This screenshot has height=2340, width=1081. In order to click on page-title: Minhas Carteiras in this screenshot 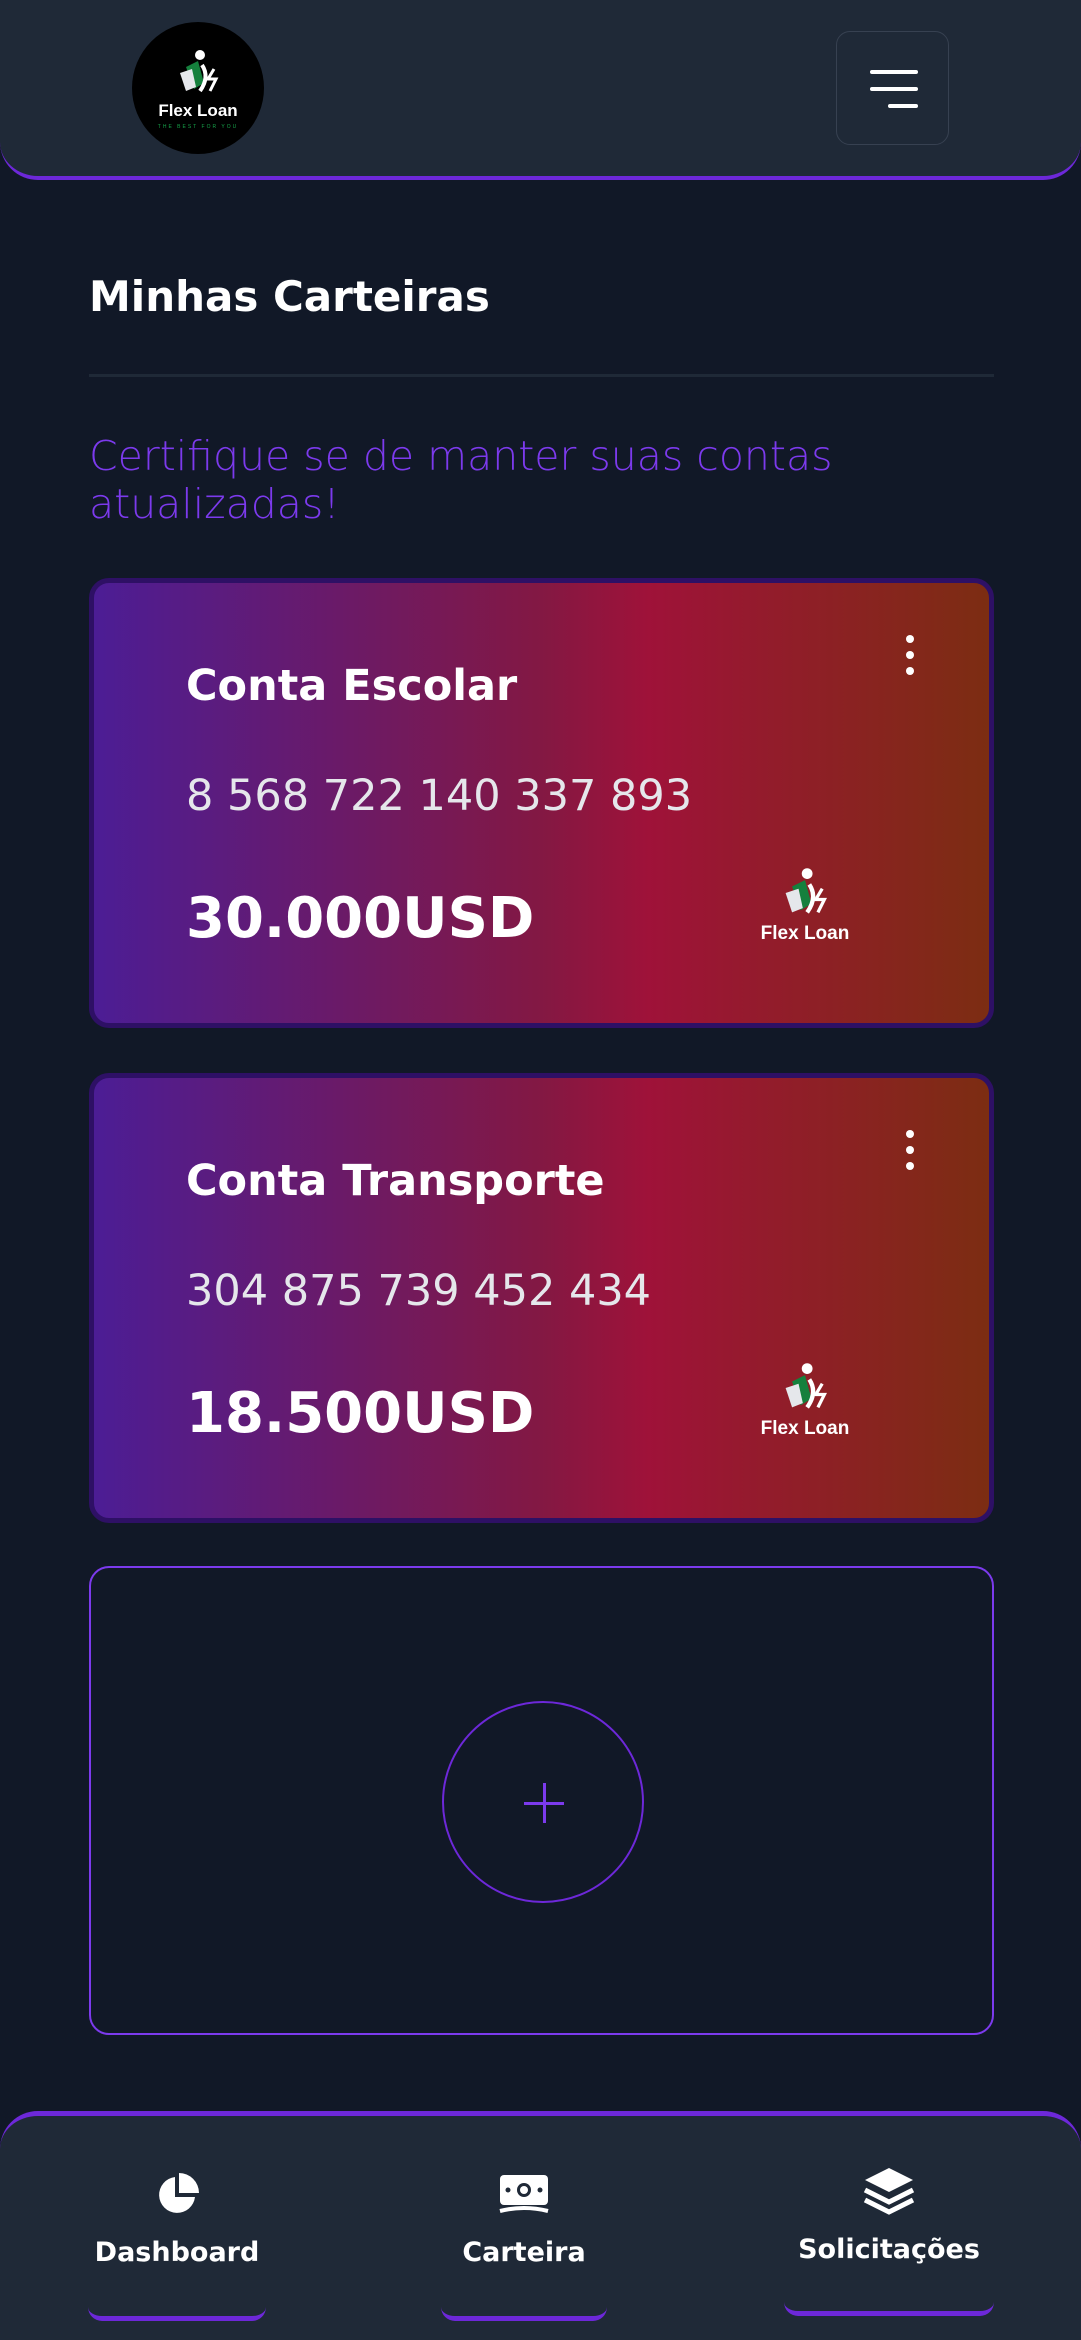, I will do `click(289, 296)`.